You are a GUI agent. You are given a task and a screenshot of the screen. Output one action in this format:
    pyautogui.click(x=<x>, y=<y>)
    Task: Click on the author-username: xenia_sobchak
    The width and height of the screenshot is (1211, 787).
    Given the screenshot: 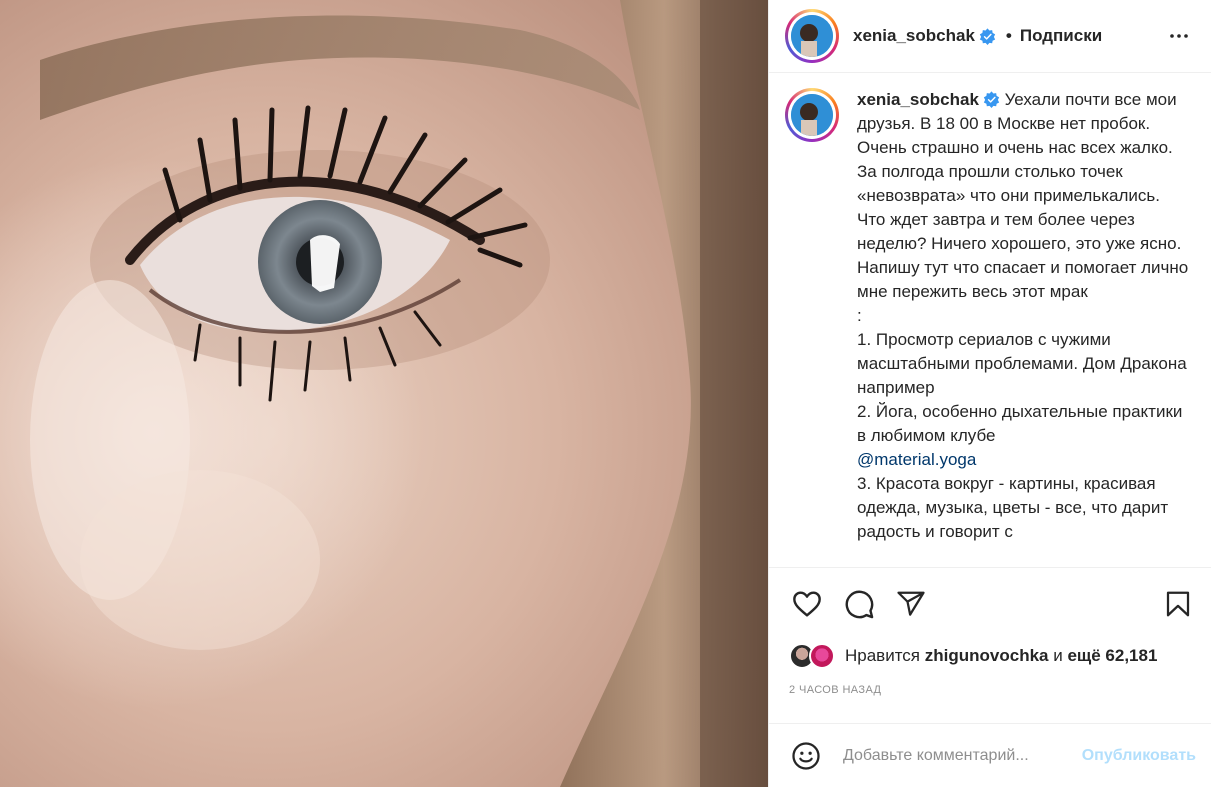 What is the action you would take?
    pyautogui.click(x=914, y=36)
    